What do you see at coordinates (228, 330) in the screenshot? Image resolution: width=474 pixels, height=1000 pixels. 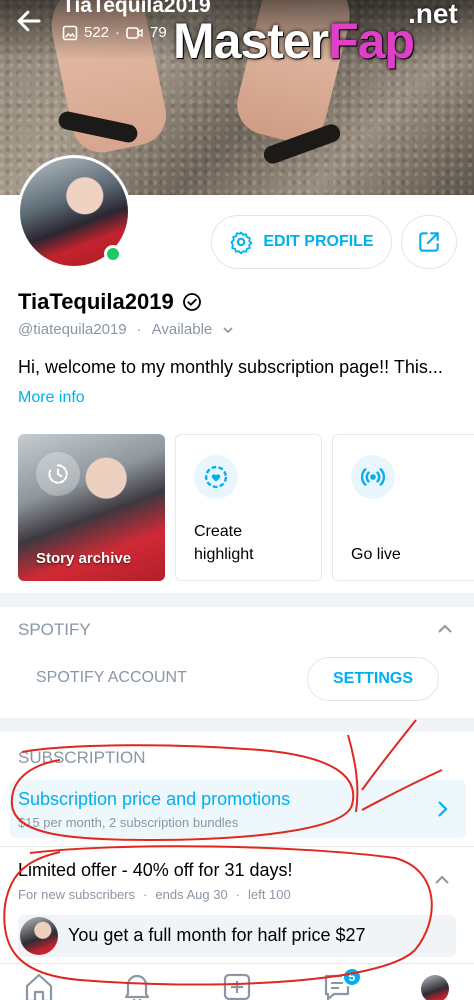 I see `chevron-down-icon` at bounding box center [228, 330].